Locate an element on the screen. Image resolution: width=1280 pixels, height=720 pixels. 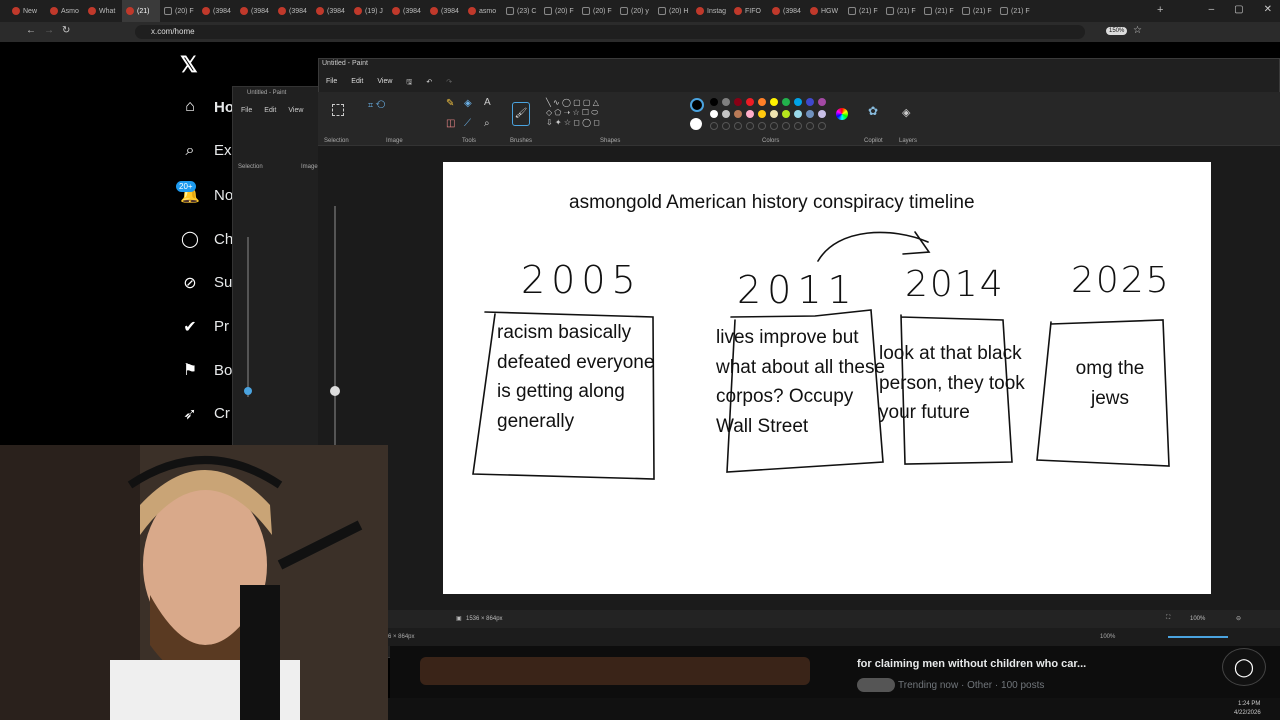
close-icon: ✕ is located at coordinates (1268, 9).